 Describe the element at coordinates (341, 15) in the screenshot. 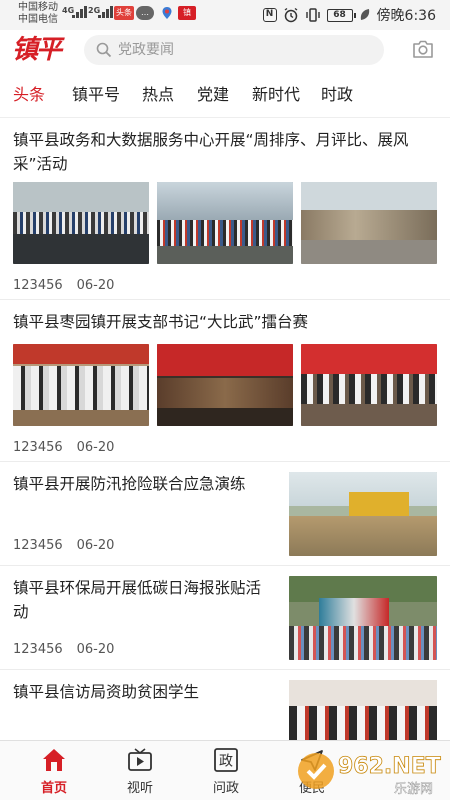

I see `battery-icon: 68` at that location.